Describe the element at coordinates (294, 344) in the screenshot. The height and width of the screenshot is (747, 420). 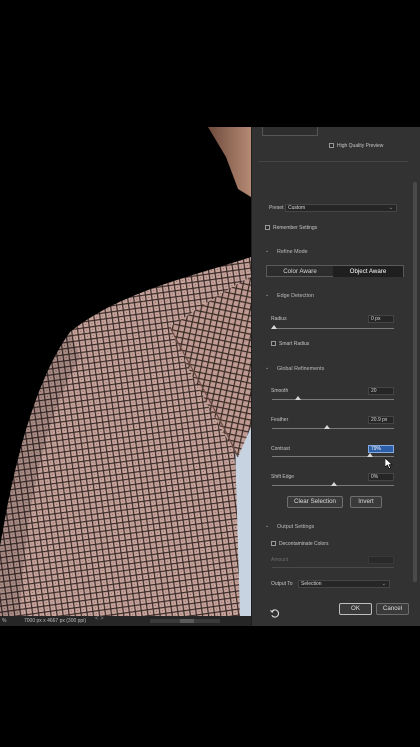
I see `smart-radius-label: Smart Radius` at that location.